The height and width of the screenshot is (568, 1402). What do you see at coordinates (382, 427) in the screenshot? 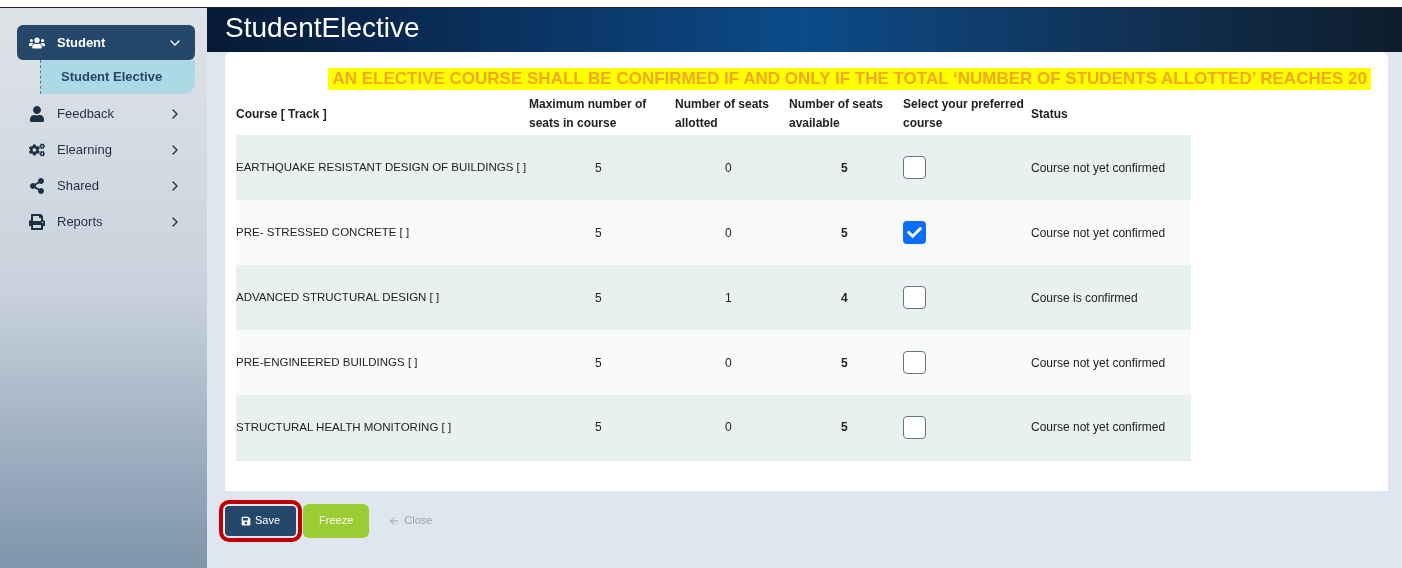
I see `table-cell: STRUCTURAL HEALTH MONITORING [ ]` at bounding box center [382, 427].